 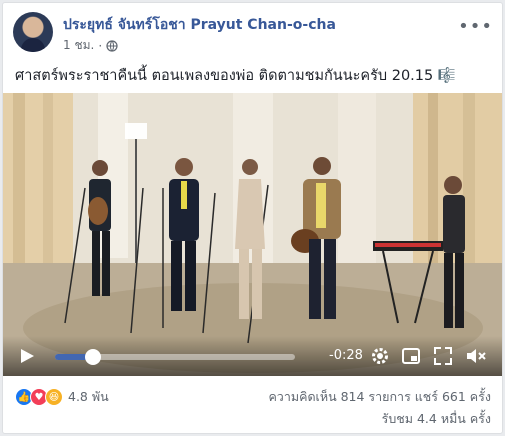 I want to click on views-count: รับชม 4.4 หมื่น ครั้ง, so click(x=436, y=418).